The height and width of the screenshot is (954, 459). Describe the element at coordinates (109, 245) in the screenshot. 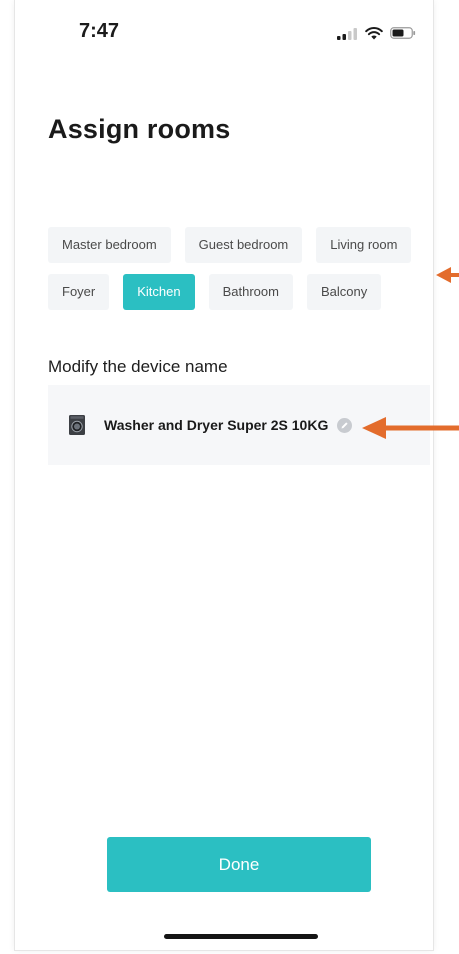

I see `room-chip-master-bedroom: Master bedroom` at that location.